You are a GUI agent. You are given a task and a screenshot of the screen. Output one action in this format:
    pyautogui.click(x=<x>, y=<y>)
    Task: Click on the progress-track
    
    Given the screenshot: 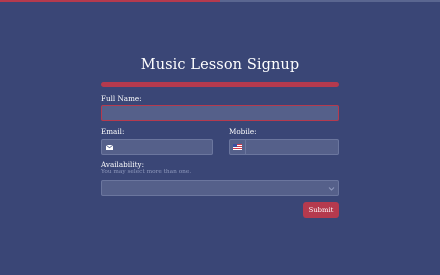 What is the action you would take?
    pyautogui.click(x=220, y=1)
    